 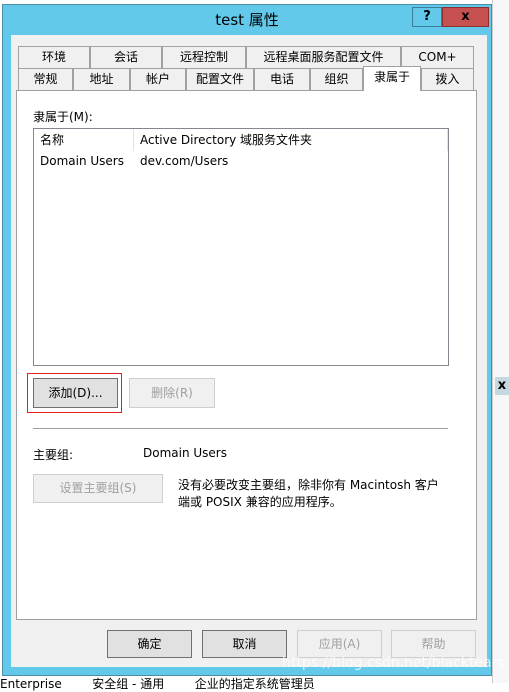 What do you see at coordinates (502, 386) in the screenshot?
I see `background-close-icon: x` at bounding box center [502, 386].